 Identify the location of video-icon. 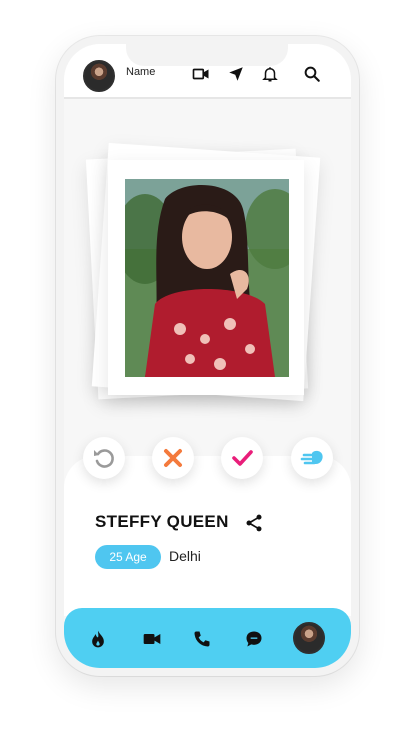
(152, 639).